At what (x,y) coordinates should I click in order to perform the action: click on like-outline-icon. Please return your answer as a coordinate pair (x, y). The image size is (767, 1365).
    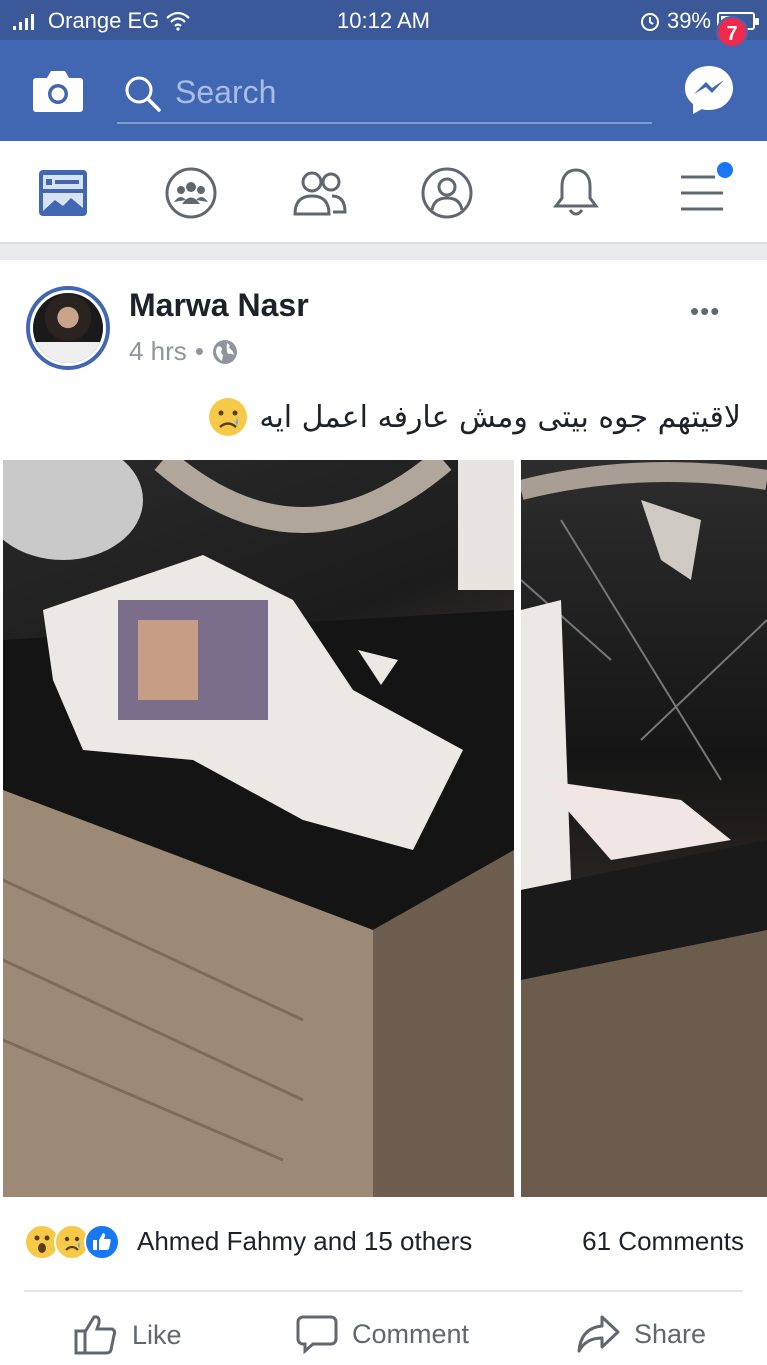
    Looking at the image, I should click on (95, 1335).